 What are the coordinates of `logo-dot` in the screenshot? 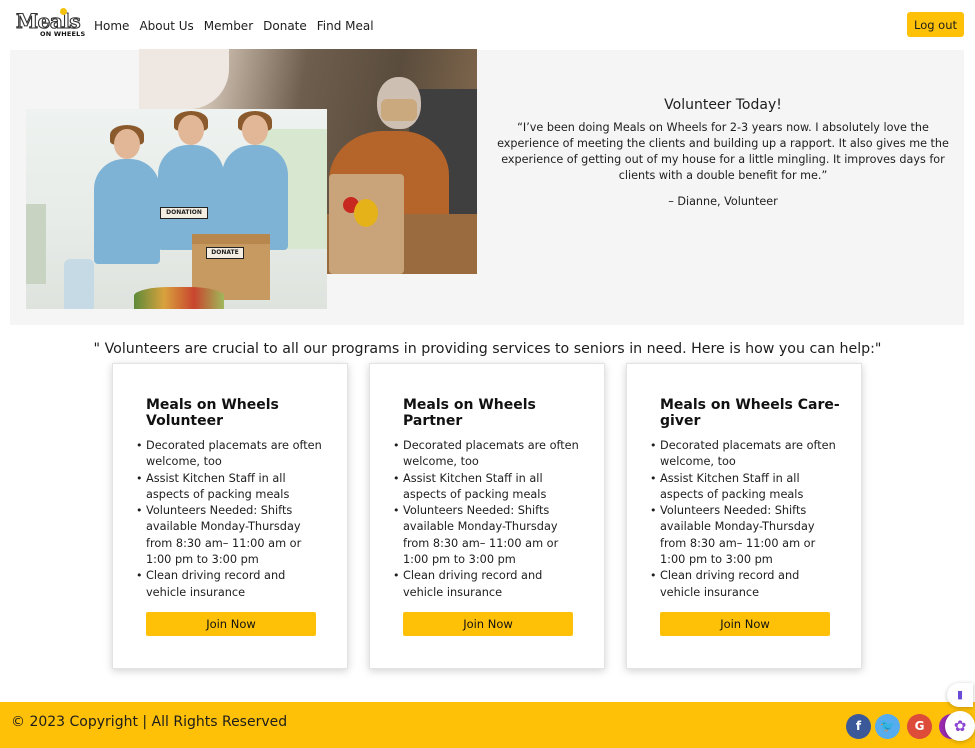 It's located at (63, 11).